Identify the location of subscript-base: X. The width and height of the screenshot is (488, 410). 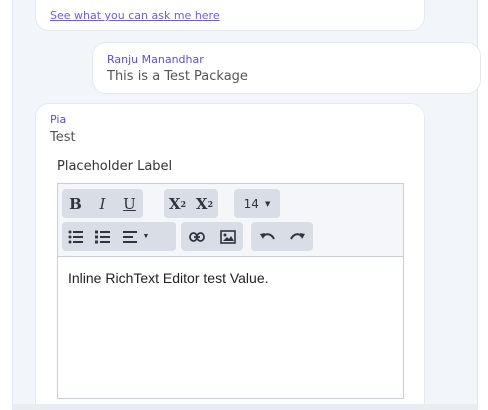
(201, 203).